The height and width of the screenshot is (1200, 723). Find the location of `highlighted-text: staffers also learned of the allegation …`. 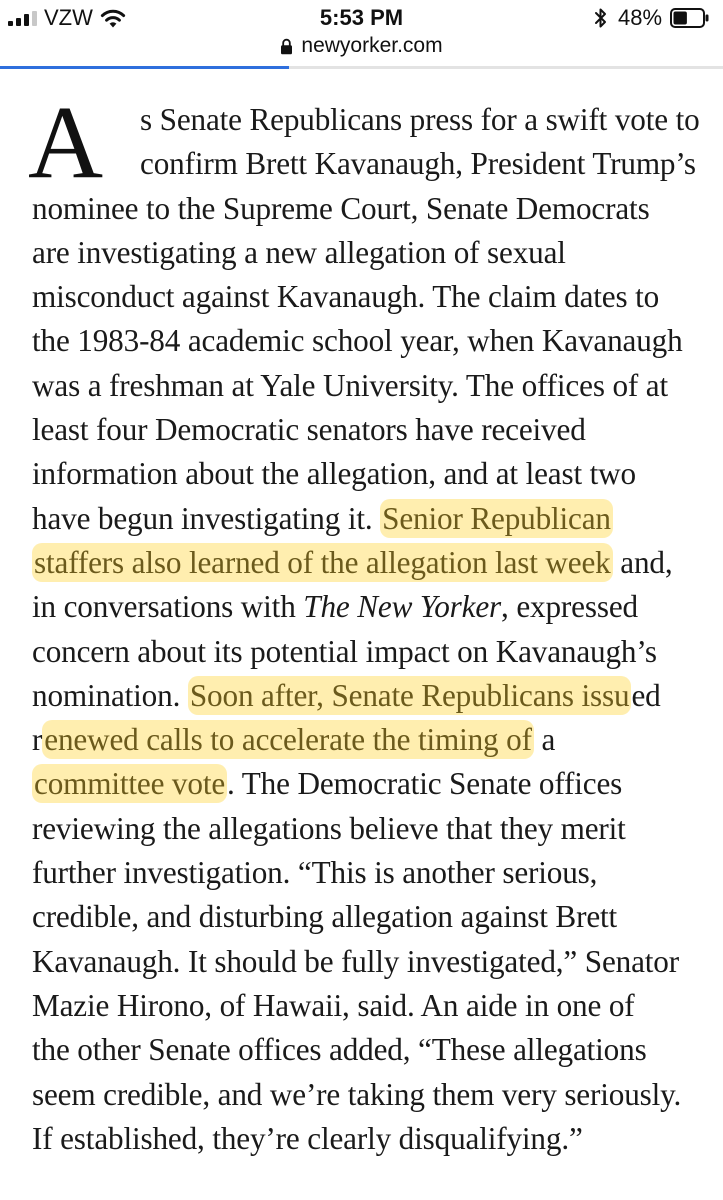

highlighted-text: staffers also learned of the allegation … is located at coordinates (322, 562).